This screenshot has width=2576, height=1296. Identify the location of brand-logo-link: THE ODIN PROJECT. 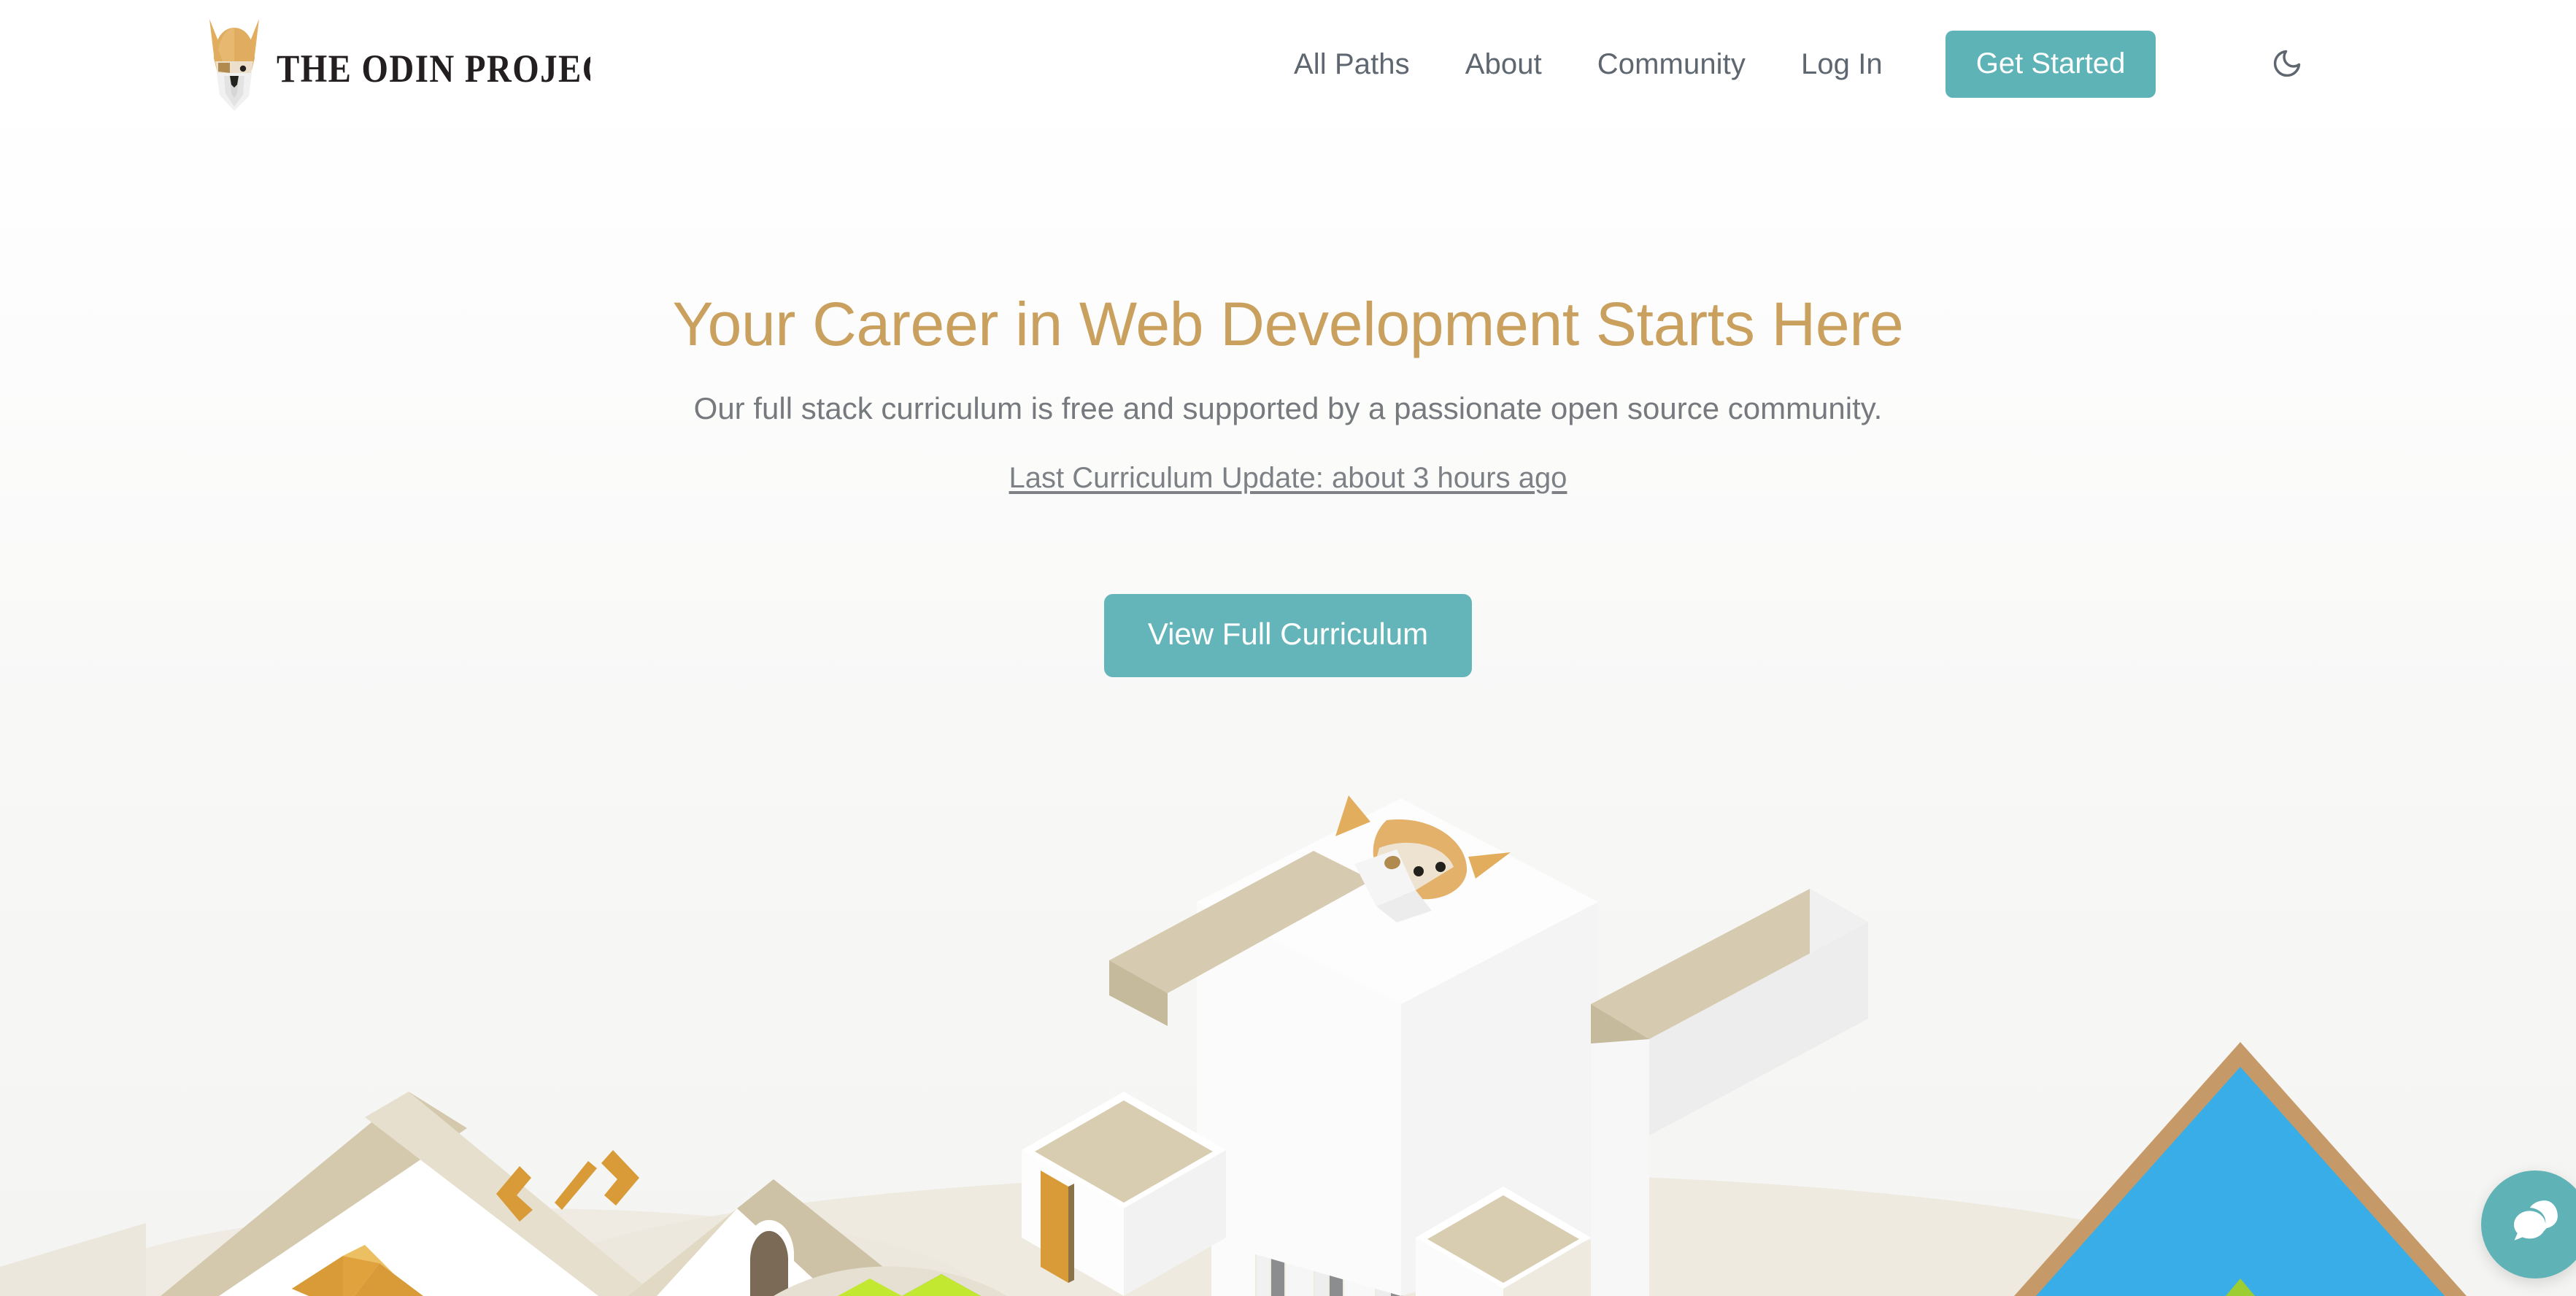
(399, 64).